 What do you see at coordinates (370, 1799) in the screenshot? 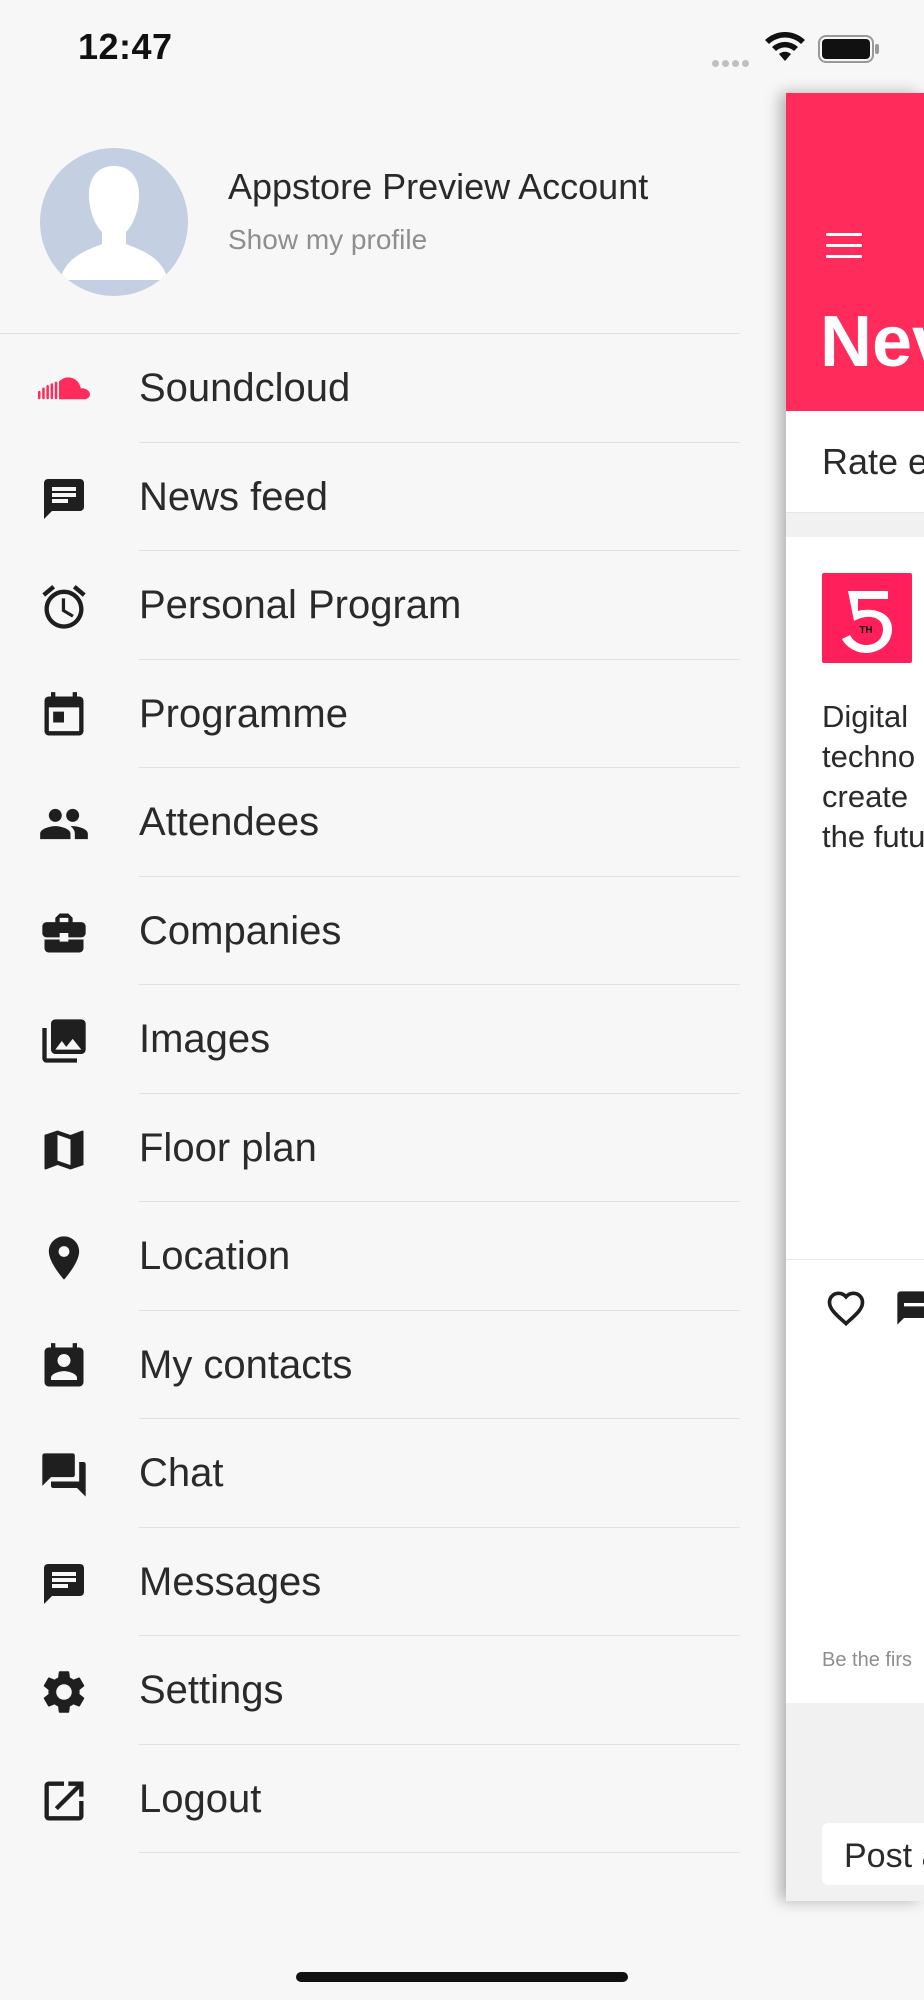
I see `menu-item-logout: Logout` at bounding box center [370, 1799].